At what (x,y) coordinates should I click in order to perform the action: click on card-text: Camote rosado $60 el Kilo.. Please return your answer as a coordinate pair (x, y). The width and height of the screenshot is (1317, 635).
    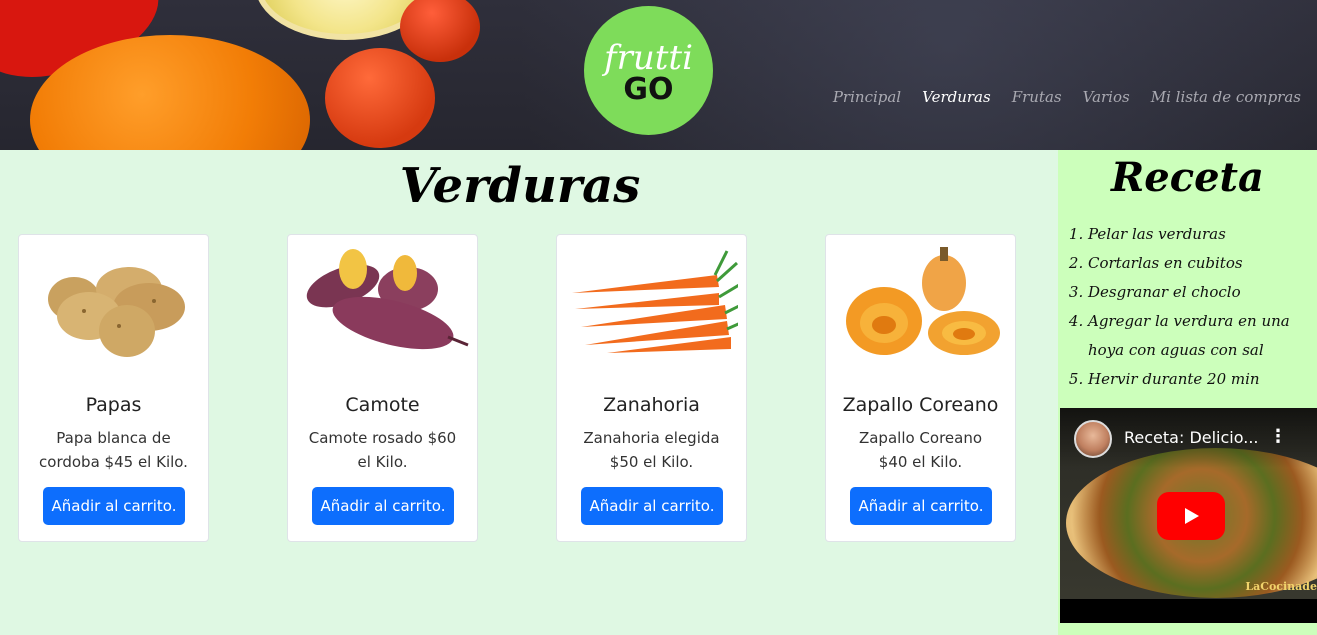
    Looking at the image, I should click on (382, 450).